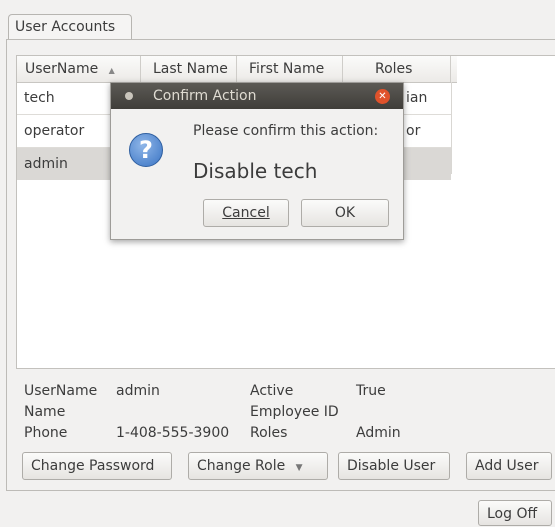  What do you see at coordinates (269, 433) in the screenshot?
I see `roles-label: Roles` at bounding box center [269, 433].